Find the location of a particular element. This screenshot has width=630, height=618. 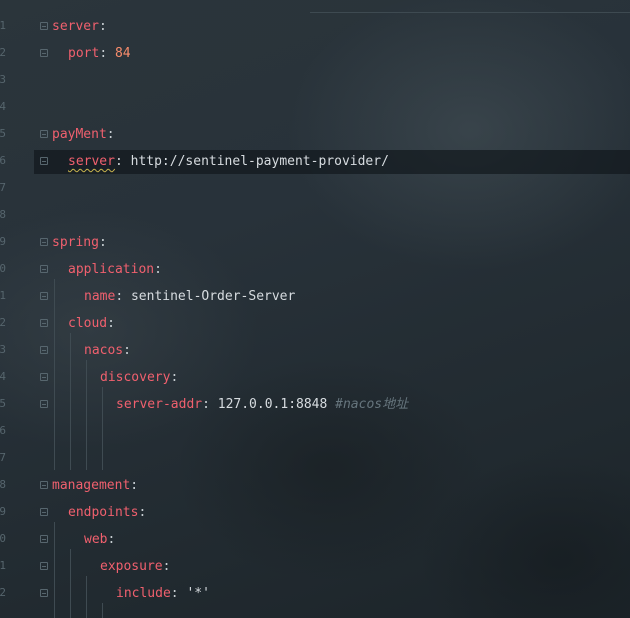

yaml-key: spring is located at coordinates (75, 242).